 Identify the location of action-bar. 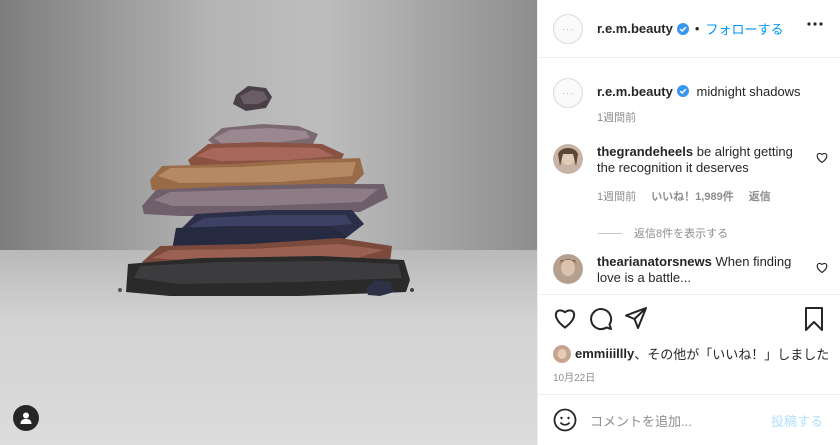
(689, 316).